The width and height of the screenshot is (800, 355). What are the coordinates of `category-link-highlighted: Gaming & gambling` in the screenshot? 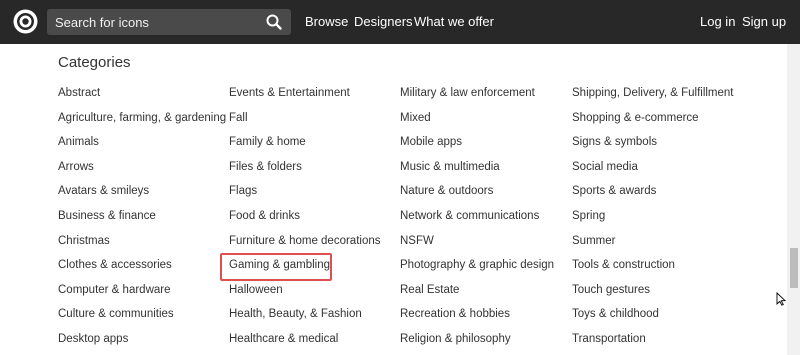 It's located at (307, 267).